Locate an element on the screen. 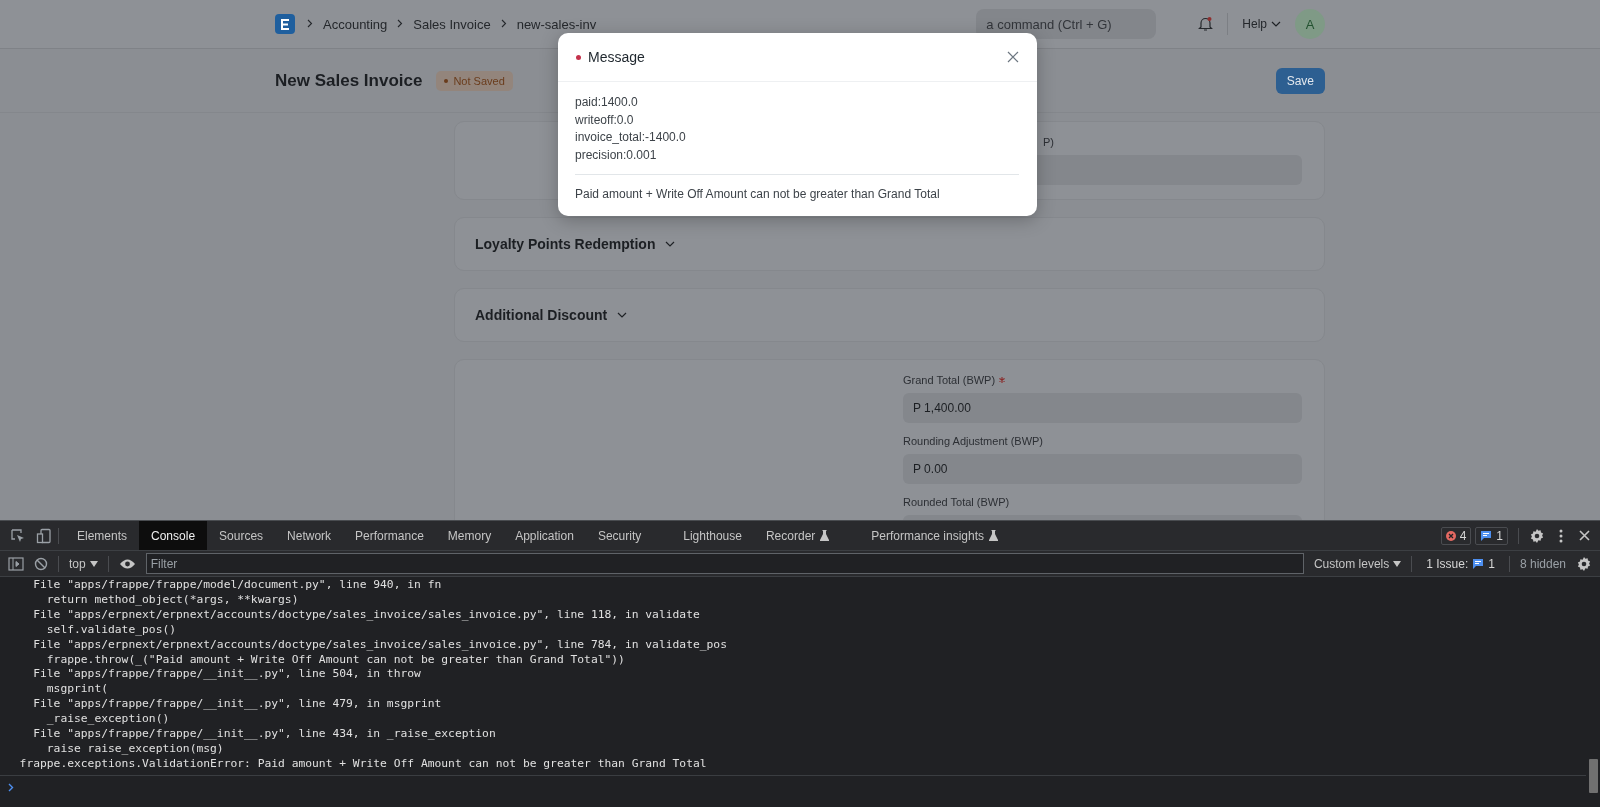 Image resolution: width=1600 pixels, height=807 pixels. console-line: File "apps/frappe/frappe/__init__.py", line 504, in throw is located at coordinates (227, 675).